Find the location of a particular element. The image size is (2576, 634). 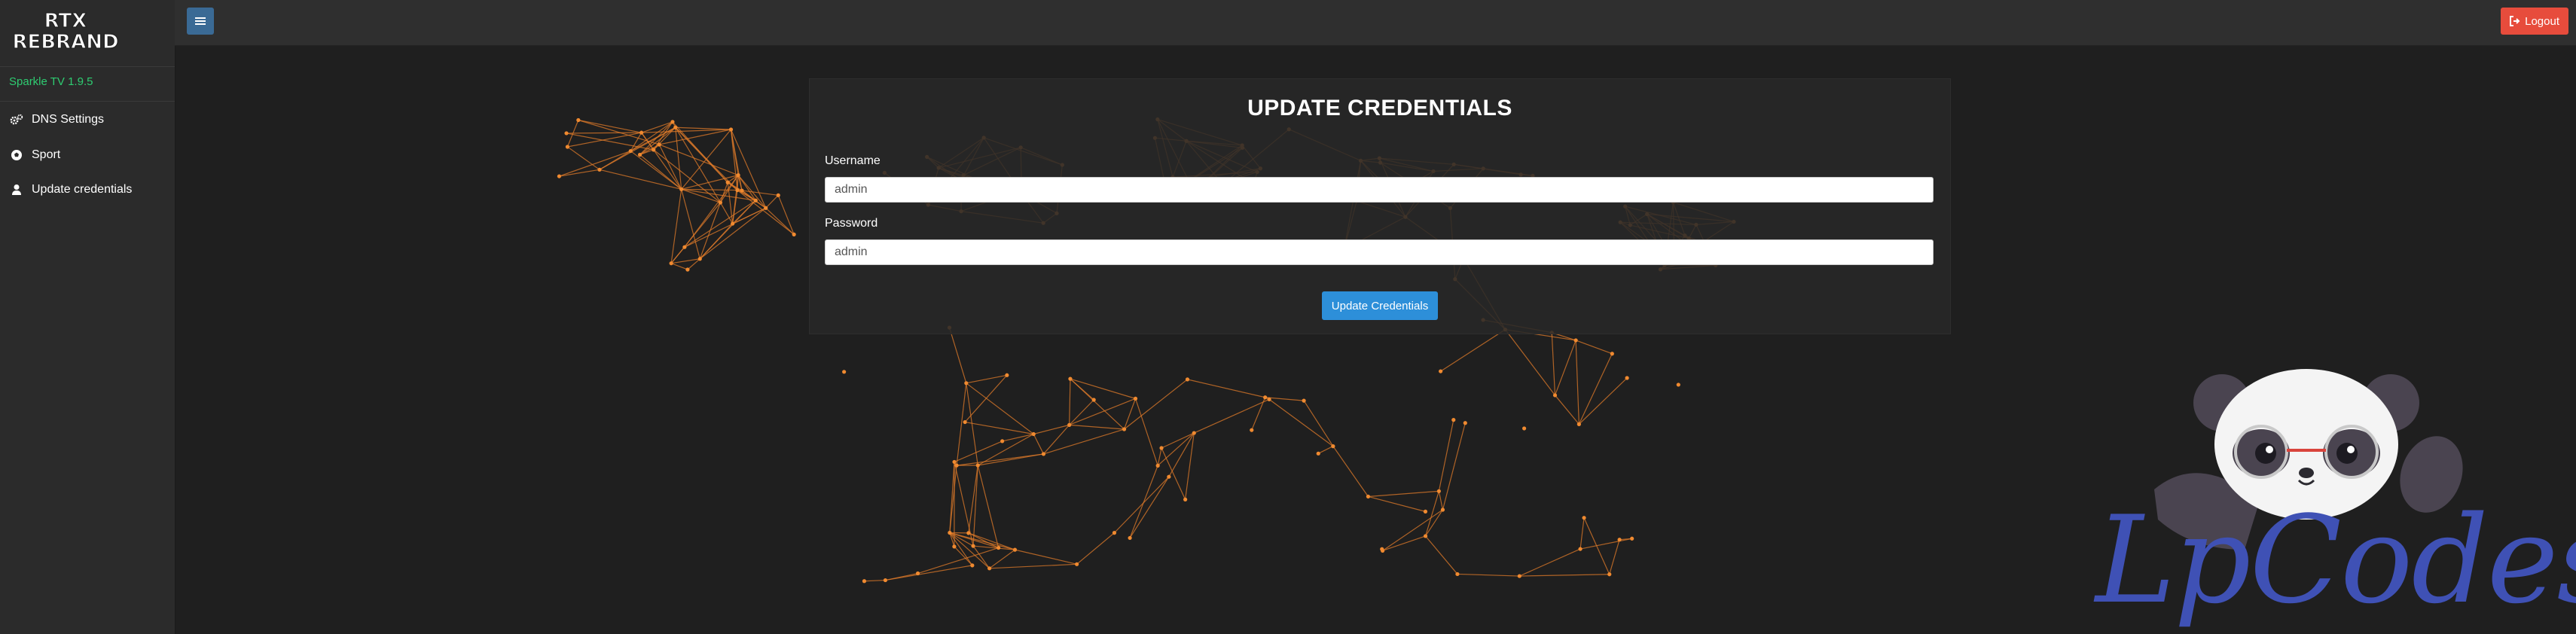

sidebar-item-sport: Sport is located at coordinates (88, 155).